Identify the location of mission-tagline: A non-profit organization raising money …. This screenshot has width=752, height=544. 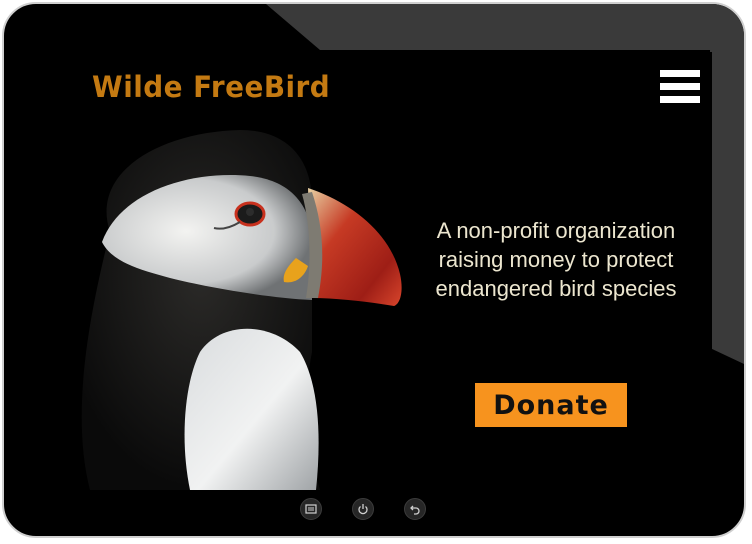
(556, 259).